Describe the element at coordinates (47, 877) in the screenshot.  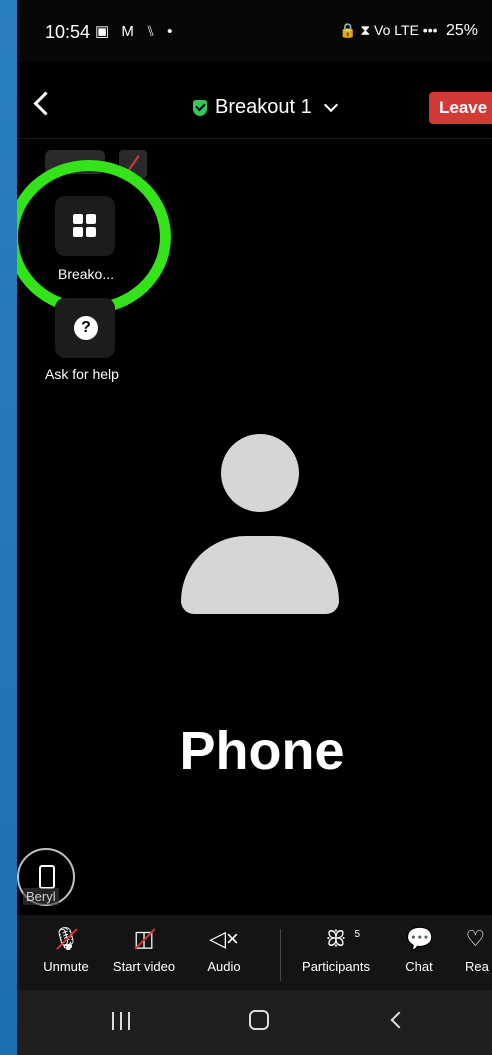
I see `rotate-icon` at that location.